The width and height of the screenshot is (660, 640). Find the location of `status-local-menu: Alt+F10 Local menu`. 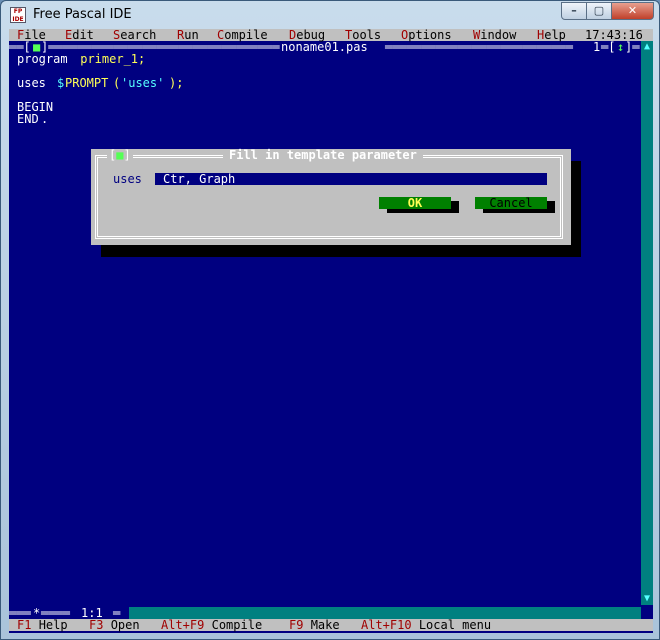

status-local-menu: Alt+F10 Local menu is located at coordinates (426, 625).